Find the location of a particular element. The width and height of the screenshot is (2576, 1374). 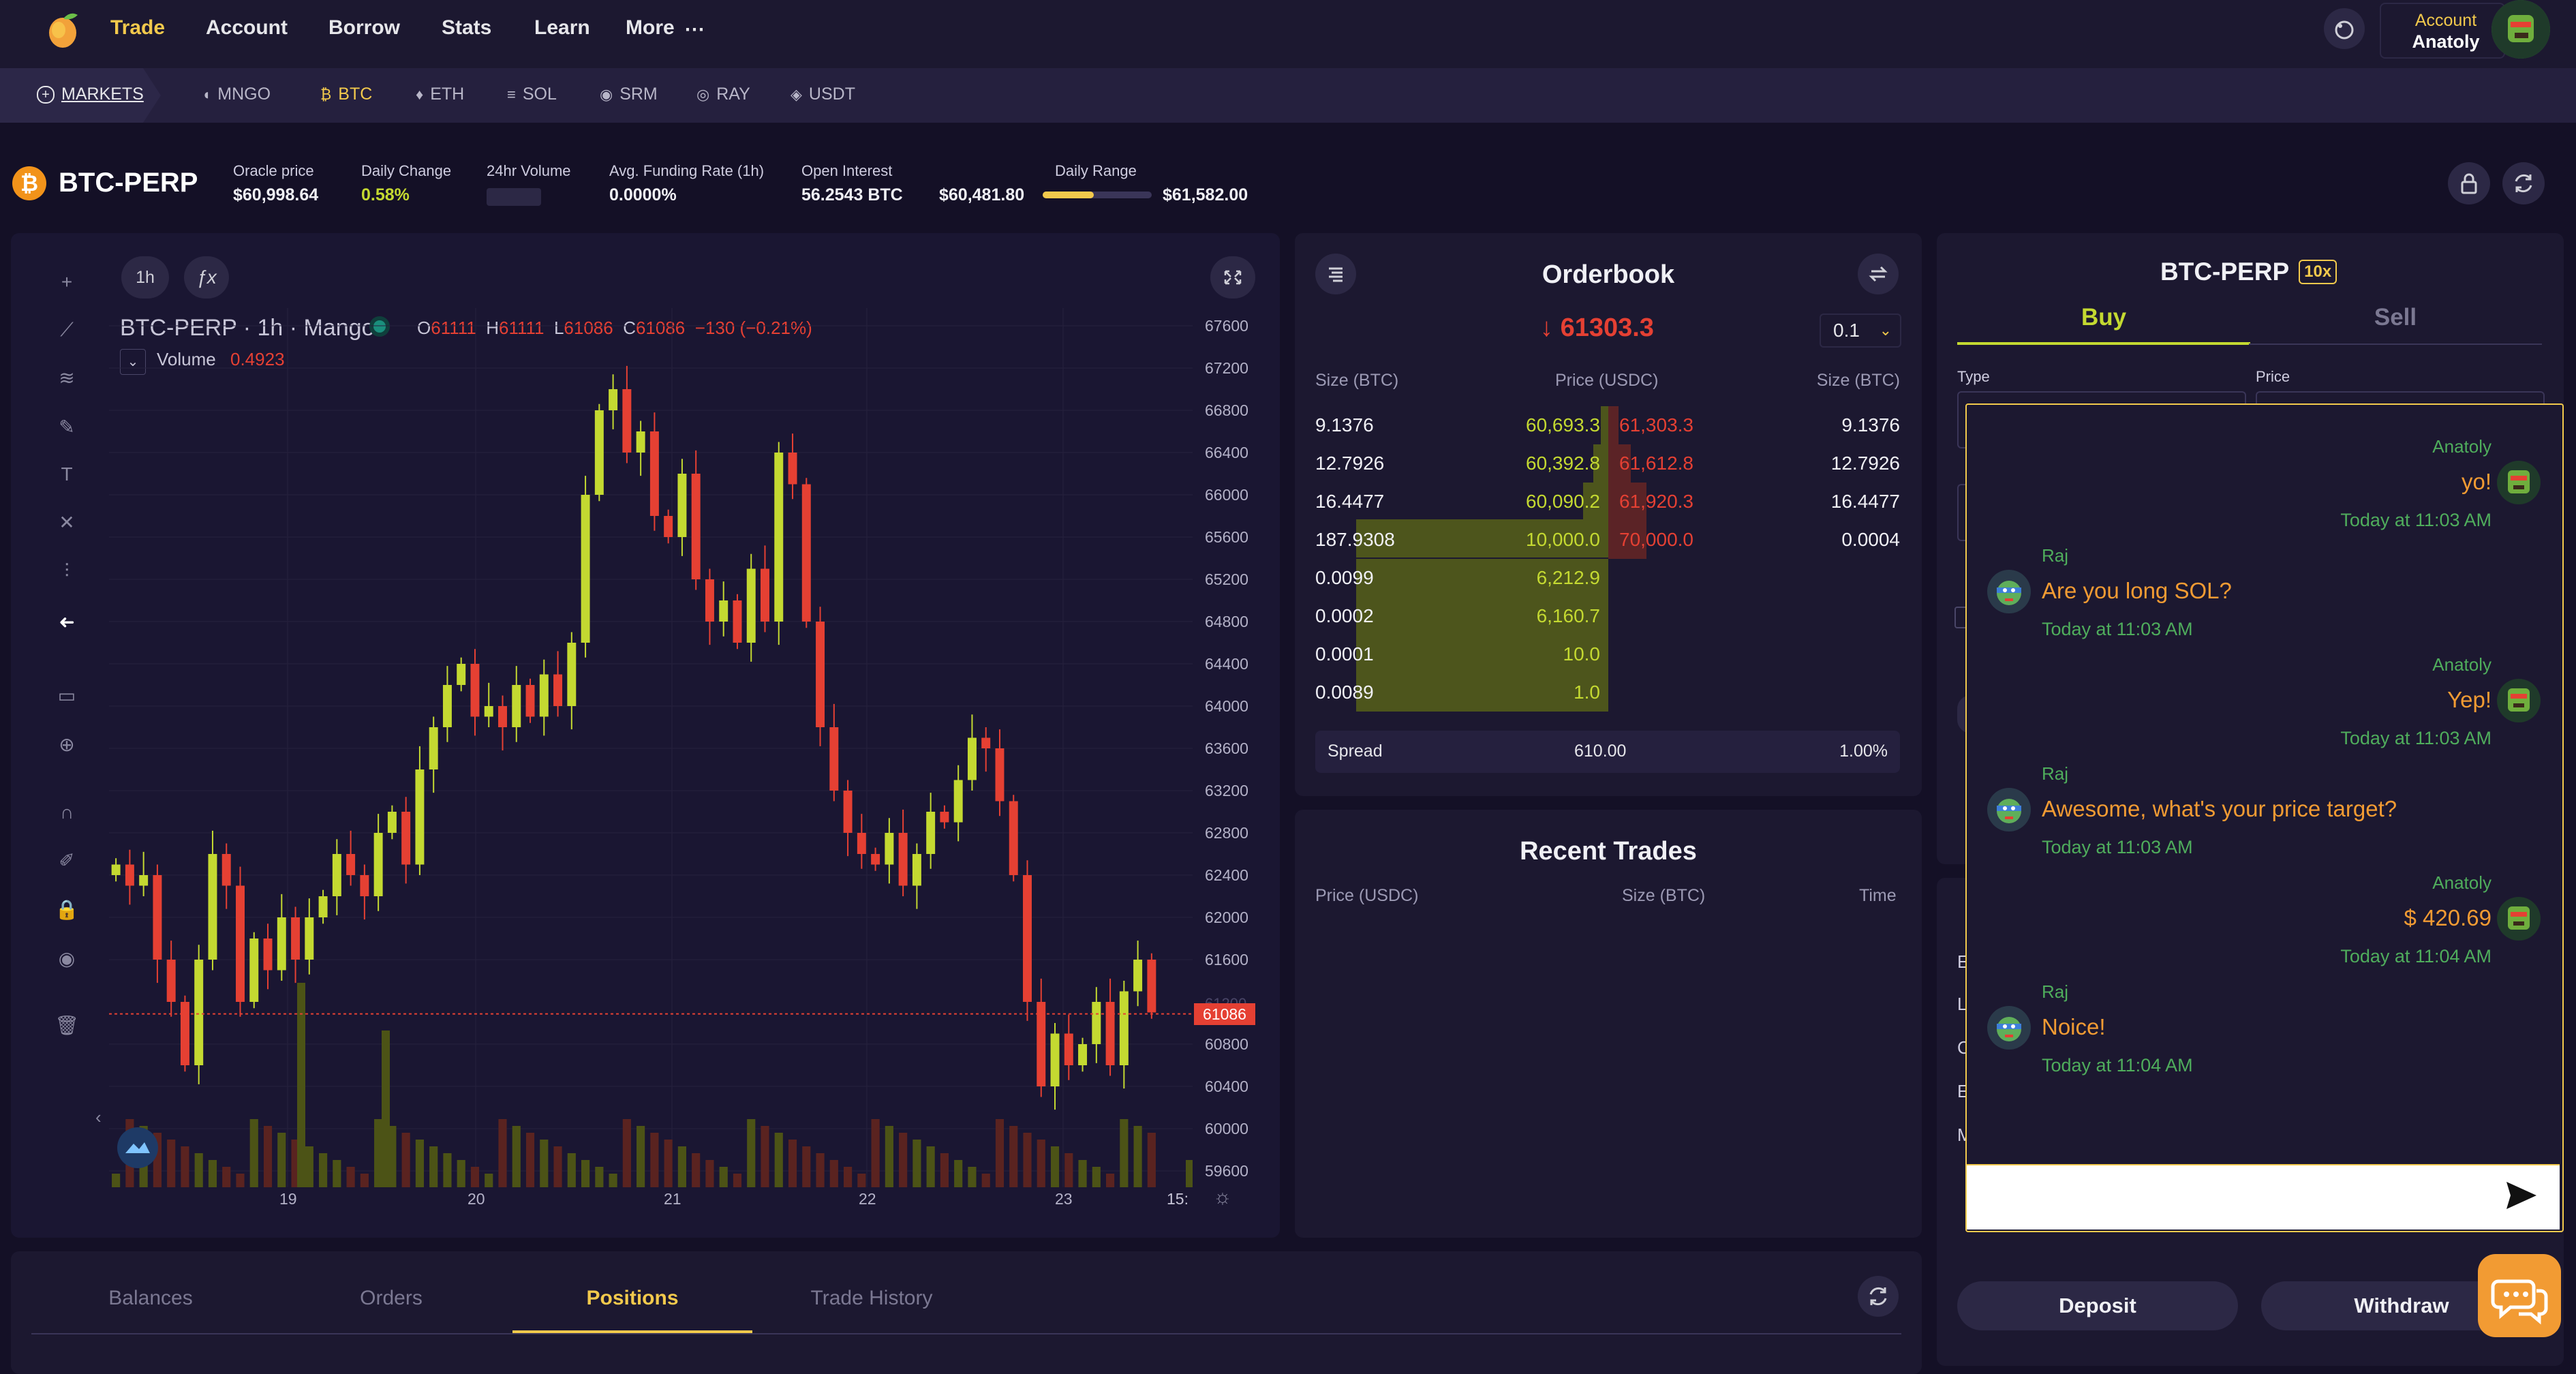

market-sol: ≡ SOL is located at coordinates (532, 94).